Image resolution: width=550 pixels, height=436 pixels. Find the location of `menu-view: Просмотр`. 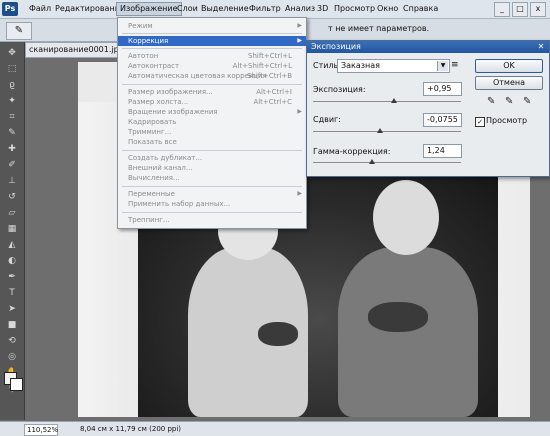

menu-view: Просмотр is located at coordinates (354, 9).